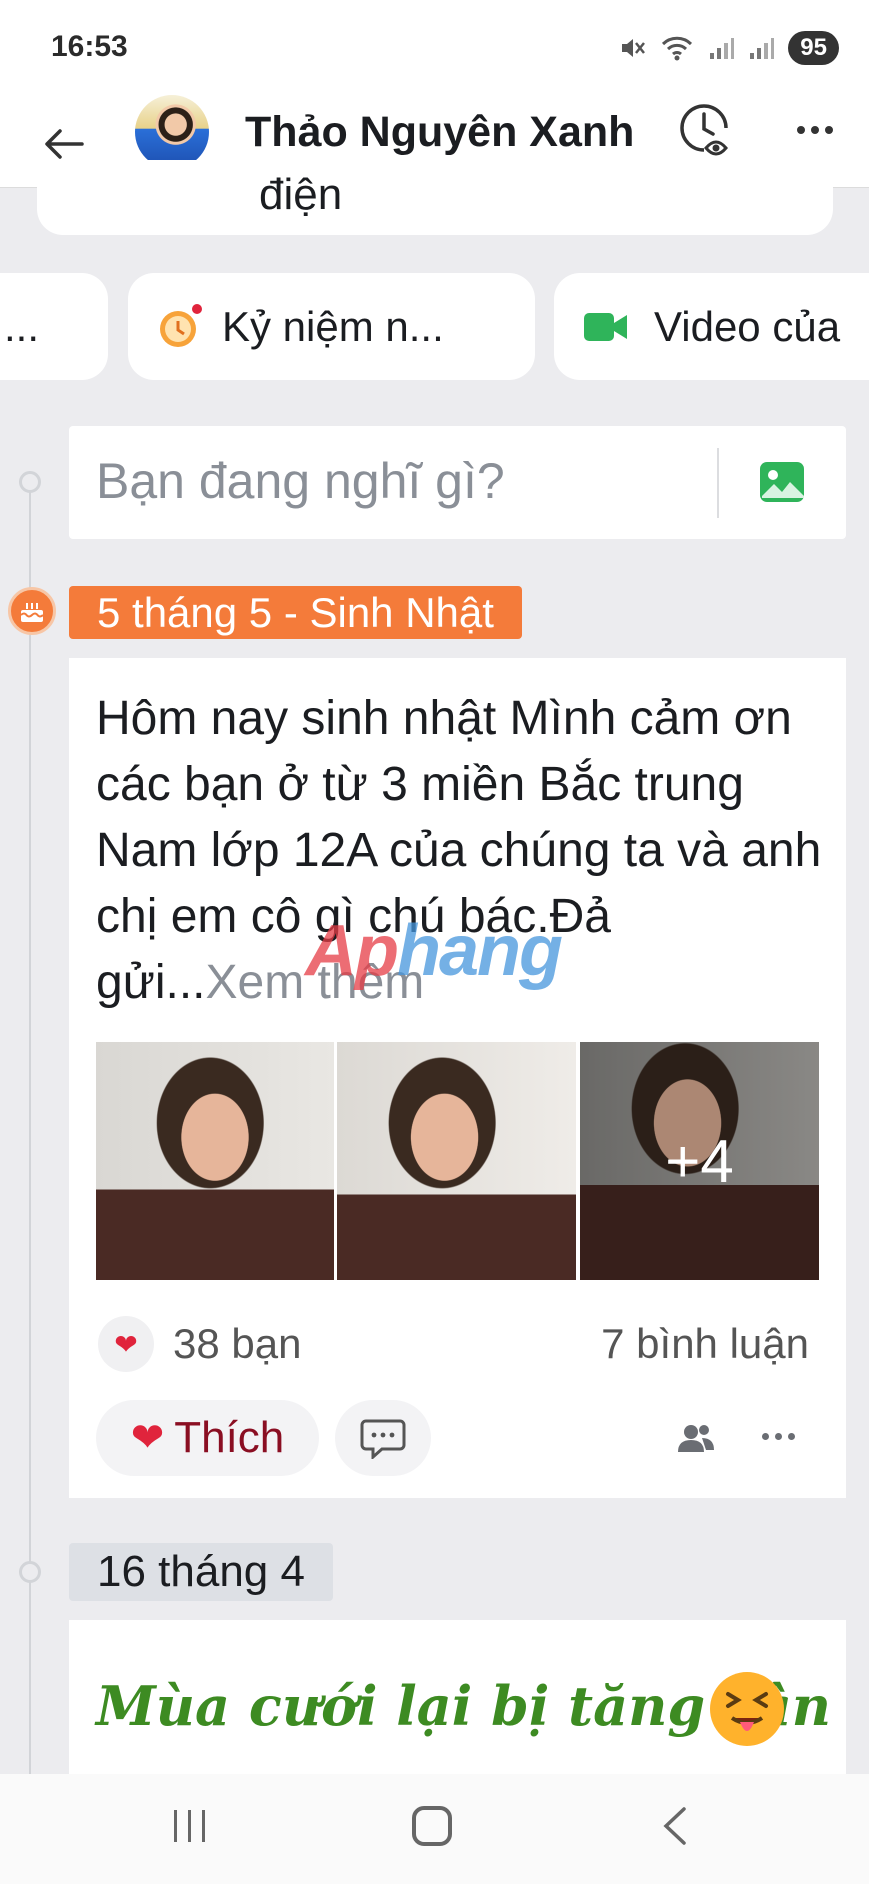  I want to click on image-icon, so click(782, 482).